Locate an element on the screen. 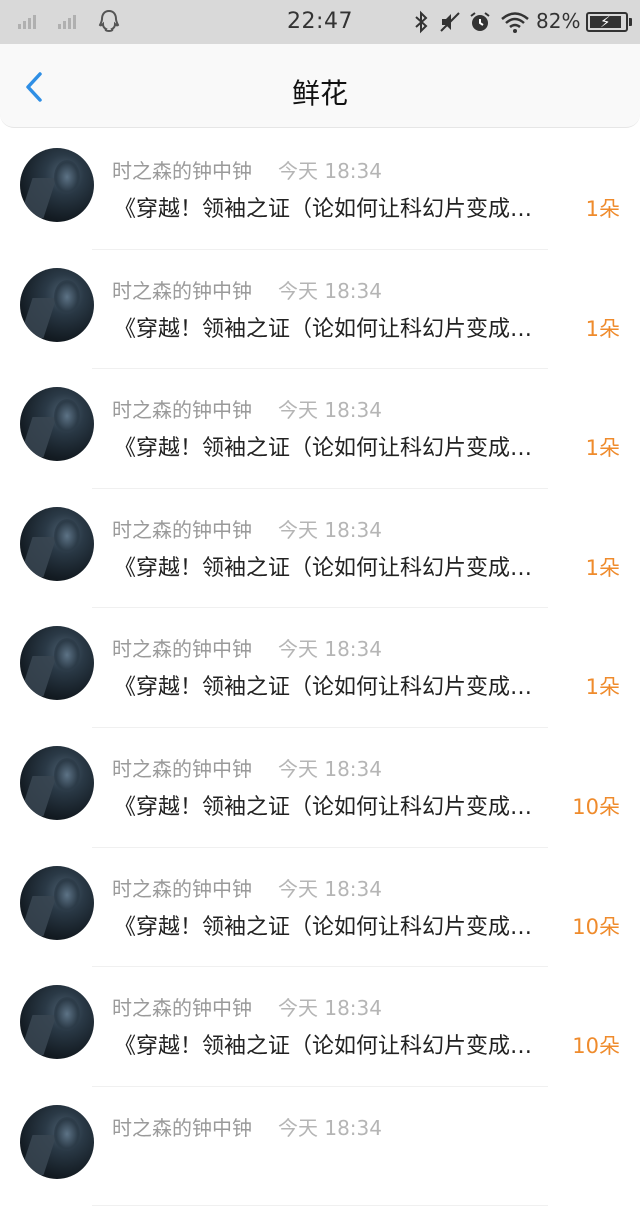 The image size is (640, 1206). mute-icon is located at coordinates (450, 22).